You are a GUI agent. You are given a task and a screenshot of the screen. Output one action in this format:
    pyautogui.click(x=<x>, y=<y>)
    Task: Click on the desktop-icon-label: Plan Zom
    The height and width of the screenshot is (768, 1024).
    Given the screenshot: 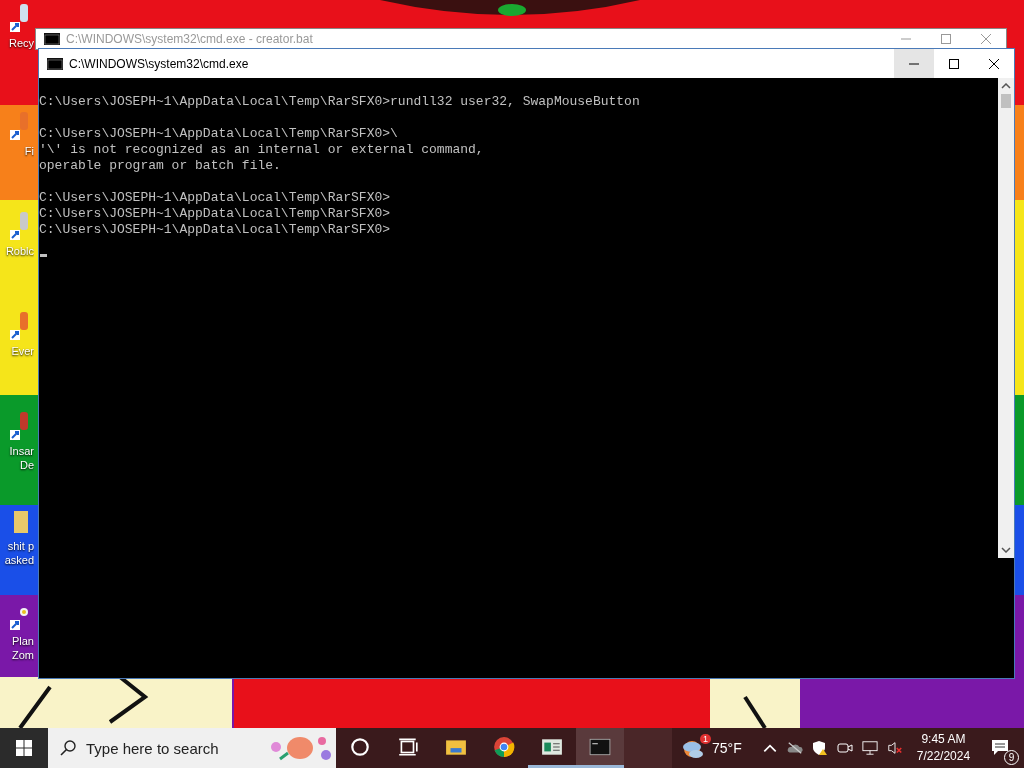 What is the action you would take?
    pyautogui.click(x=22, y=648)
    